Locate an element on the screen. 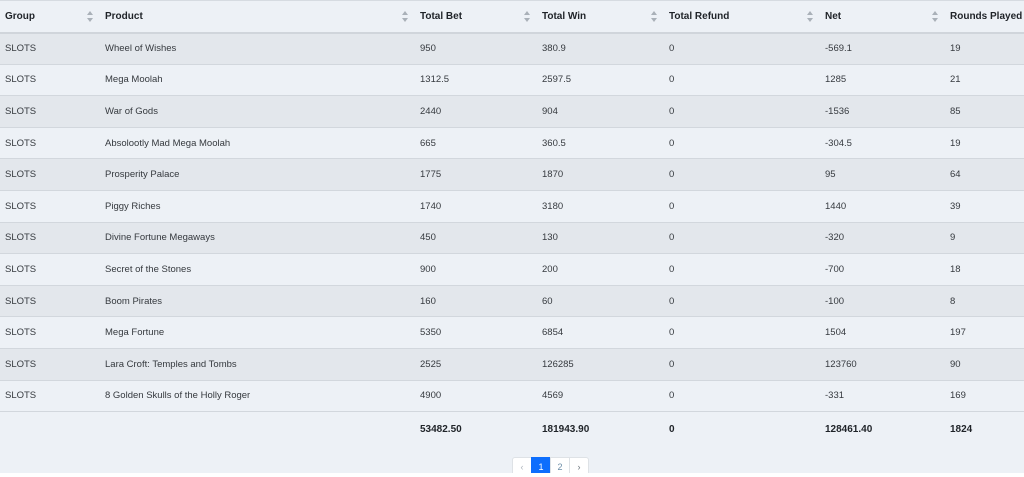 The width and height of the screenshot is (1024, 477). column-header-label: Net is located at coordinates (833, 16).